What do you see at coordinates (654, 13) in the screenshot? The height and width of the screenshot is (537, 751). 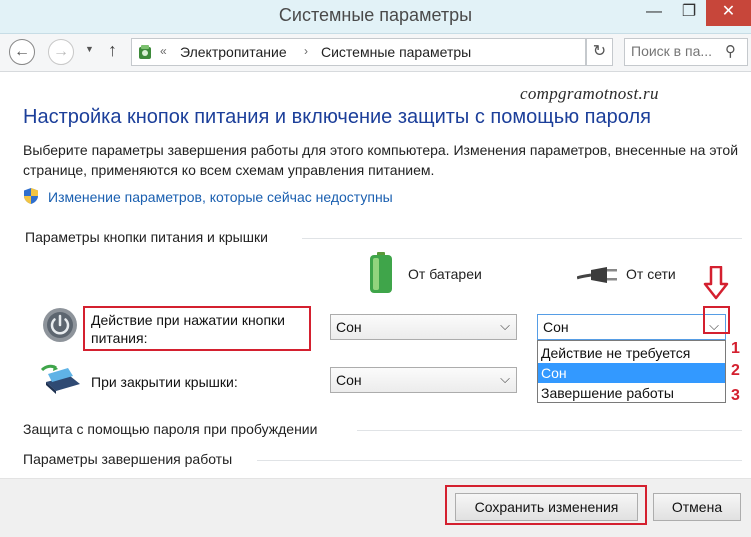 I see `minimize-button: —` at bounding box center [654, 13].